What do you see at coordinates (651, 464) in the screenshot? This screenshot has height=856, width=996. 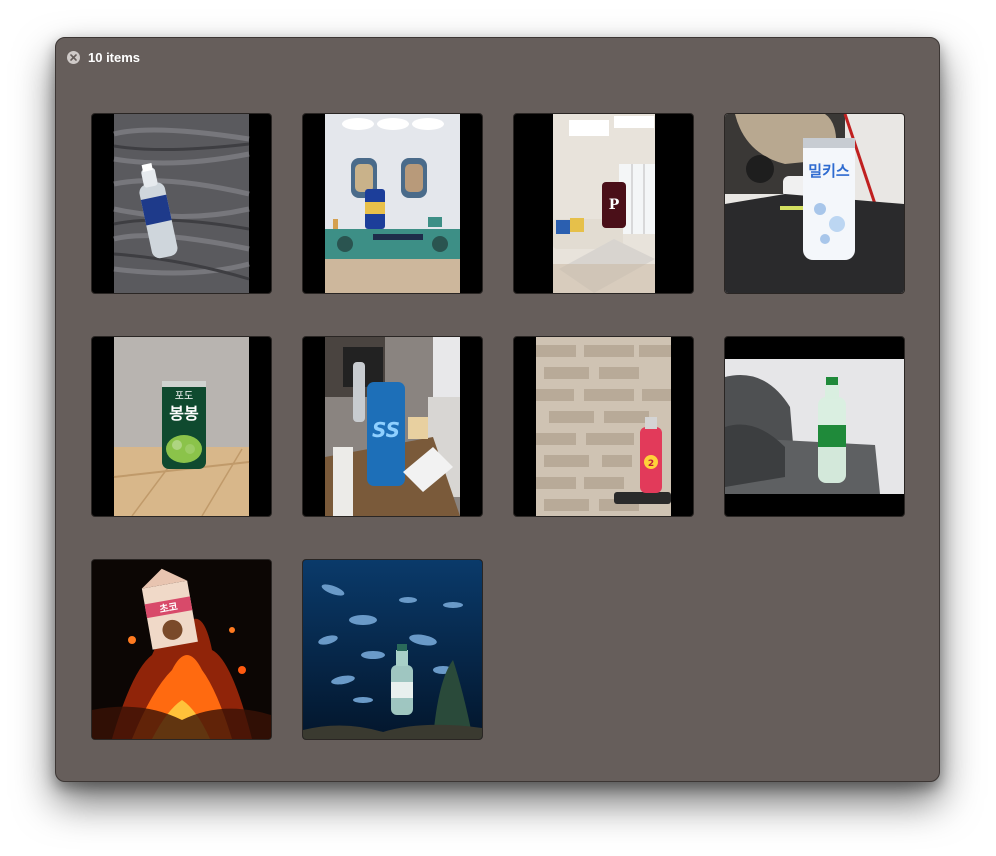 I see `bottle-label: 2` at bounding box center [651, 464].